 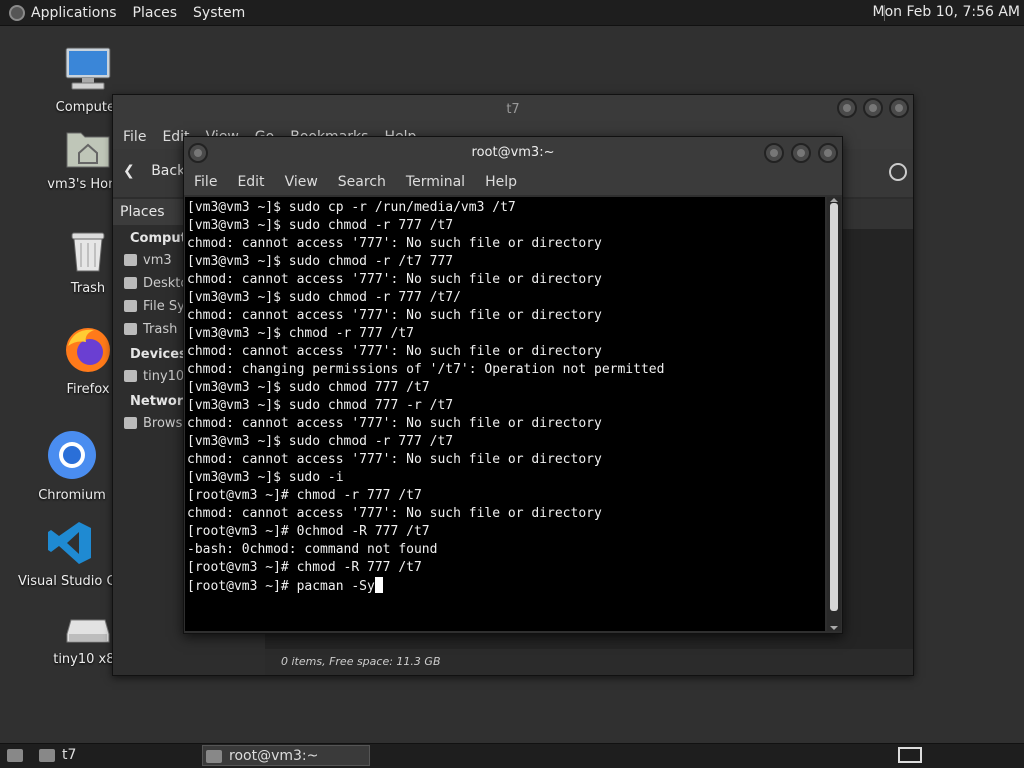 I want to click on text-cursor, so click(x=378, y=585).